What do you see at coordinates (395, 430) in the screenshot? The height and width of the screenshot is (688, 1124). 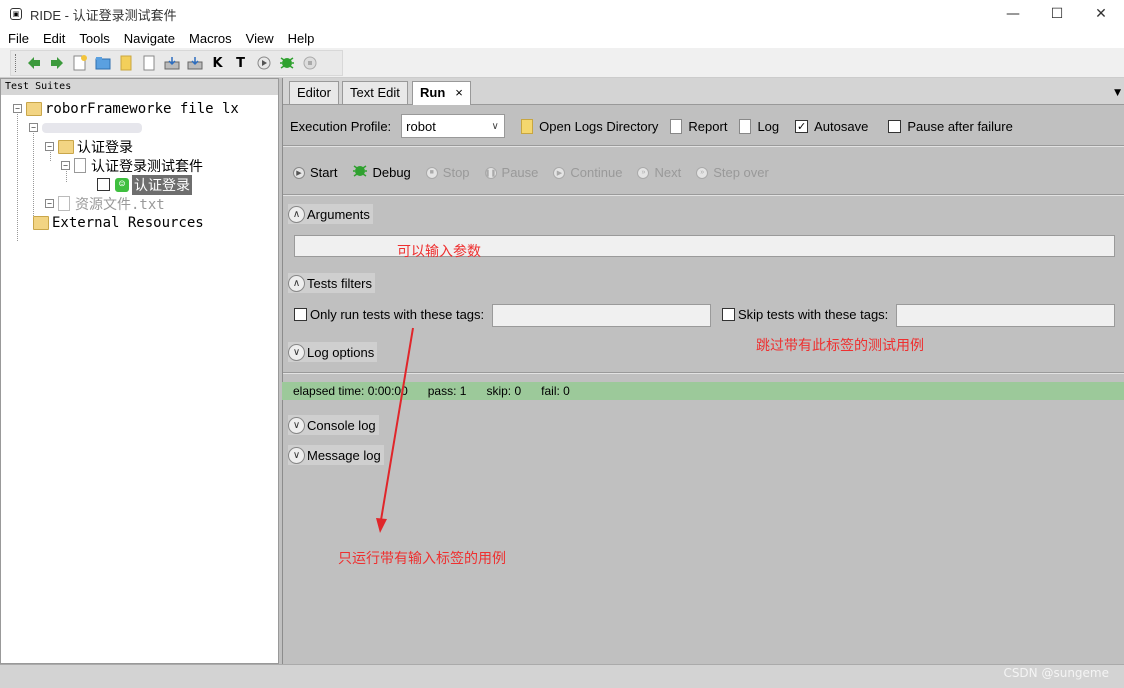 I see `annotation-arrow` at bounding box center [395, 430].